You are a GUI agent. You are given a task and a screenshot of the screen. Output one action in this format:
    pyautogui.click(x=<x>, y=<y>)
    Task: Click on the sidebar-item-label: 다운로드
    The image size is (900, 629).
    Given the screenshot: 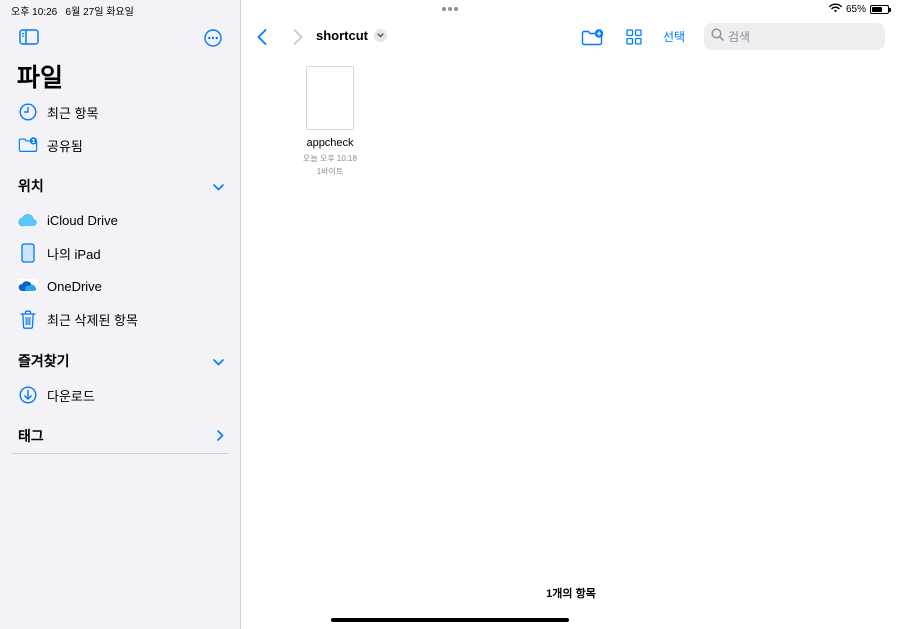 What is the action you would take?
    pyautogui.click(x=71, y=396)
    